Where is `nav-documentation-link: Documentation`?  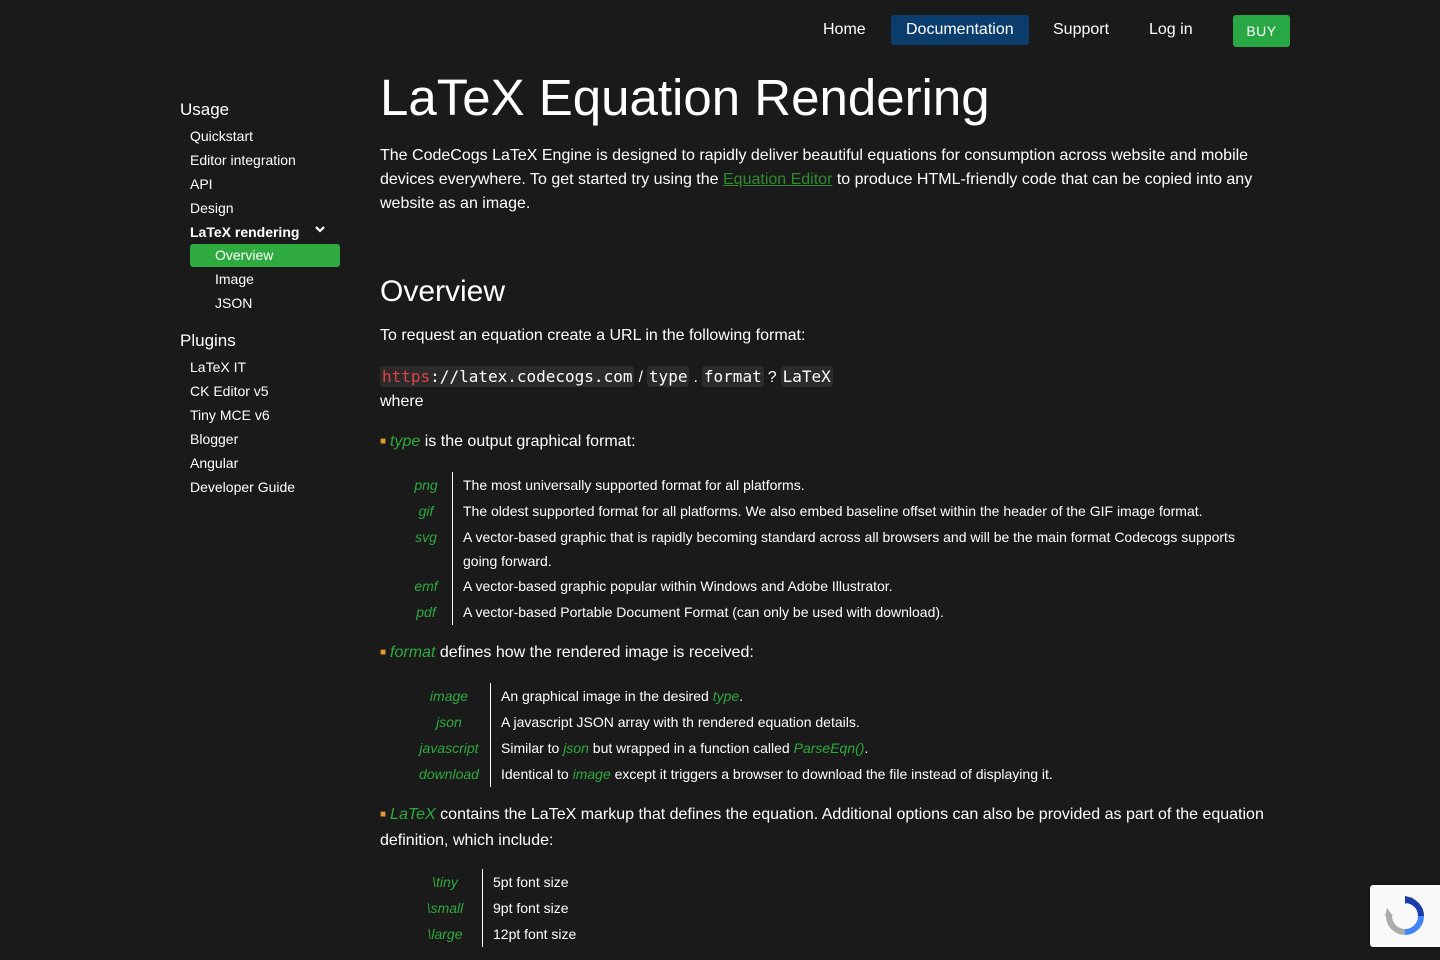
nav-documentation-link: Documentation is located at coordinates (960, 30).